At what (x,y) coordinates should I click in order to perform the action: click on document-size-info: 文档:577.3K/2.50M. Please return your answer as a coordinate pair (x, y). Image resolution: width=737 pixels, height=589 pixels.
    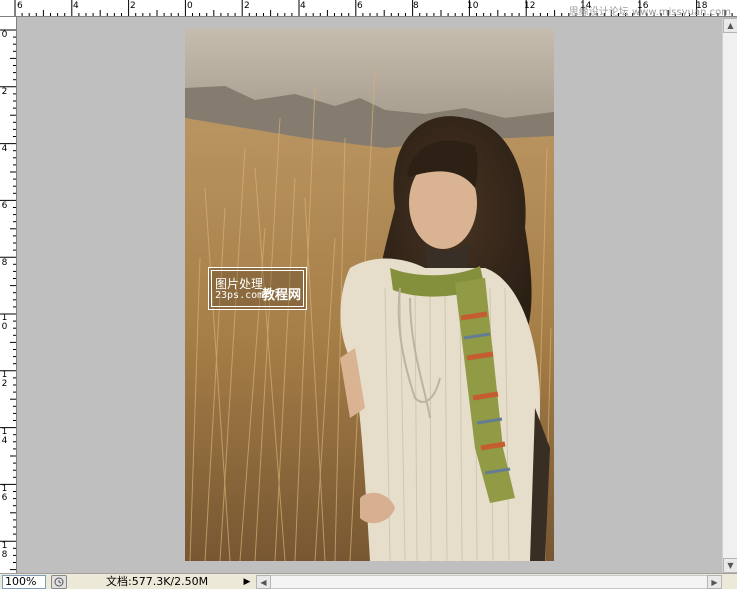
    Looking at the image, I should click on (157, 581).